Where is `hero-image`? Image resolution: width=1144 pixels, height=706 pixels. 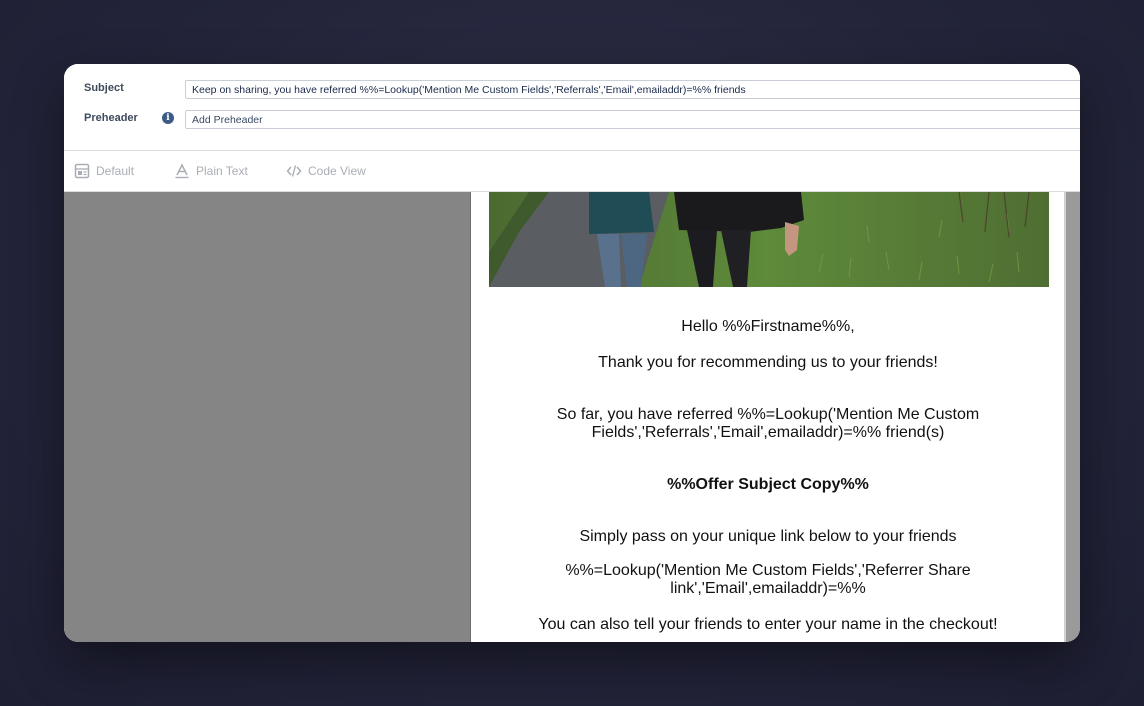 hero-image is located at coordinates (769, 239).